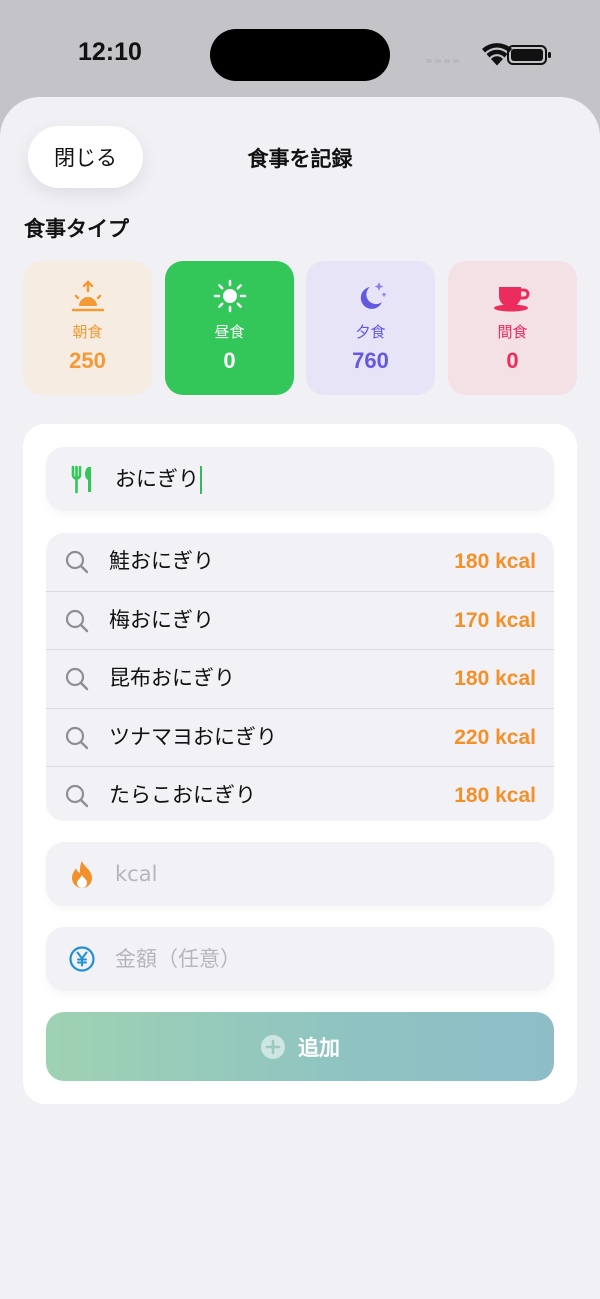 The width and height of the screenshot is (600, 1299). Describe the element at coordinates (172, 678) in the screenshot. I see `suggestion-name: 昆布おにぎり` at that location.